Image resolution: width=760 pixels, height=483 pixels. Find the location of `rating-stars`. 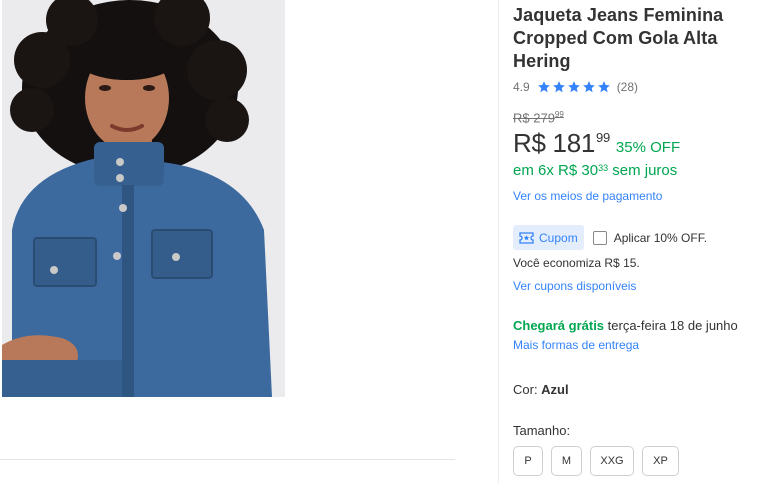

rating-stars is located at coordinates (574, 87).